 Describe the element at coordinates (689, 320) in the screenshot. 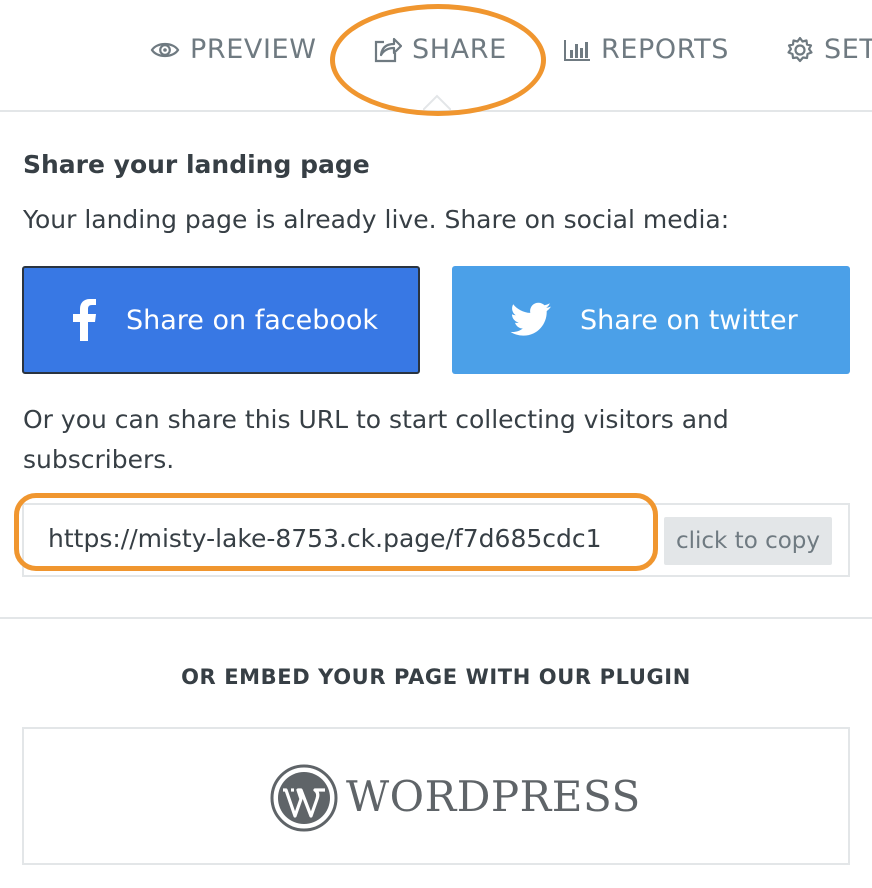

I see `twitter-button-label: Share on twitter` at that location.